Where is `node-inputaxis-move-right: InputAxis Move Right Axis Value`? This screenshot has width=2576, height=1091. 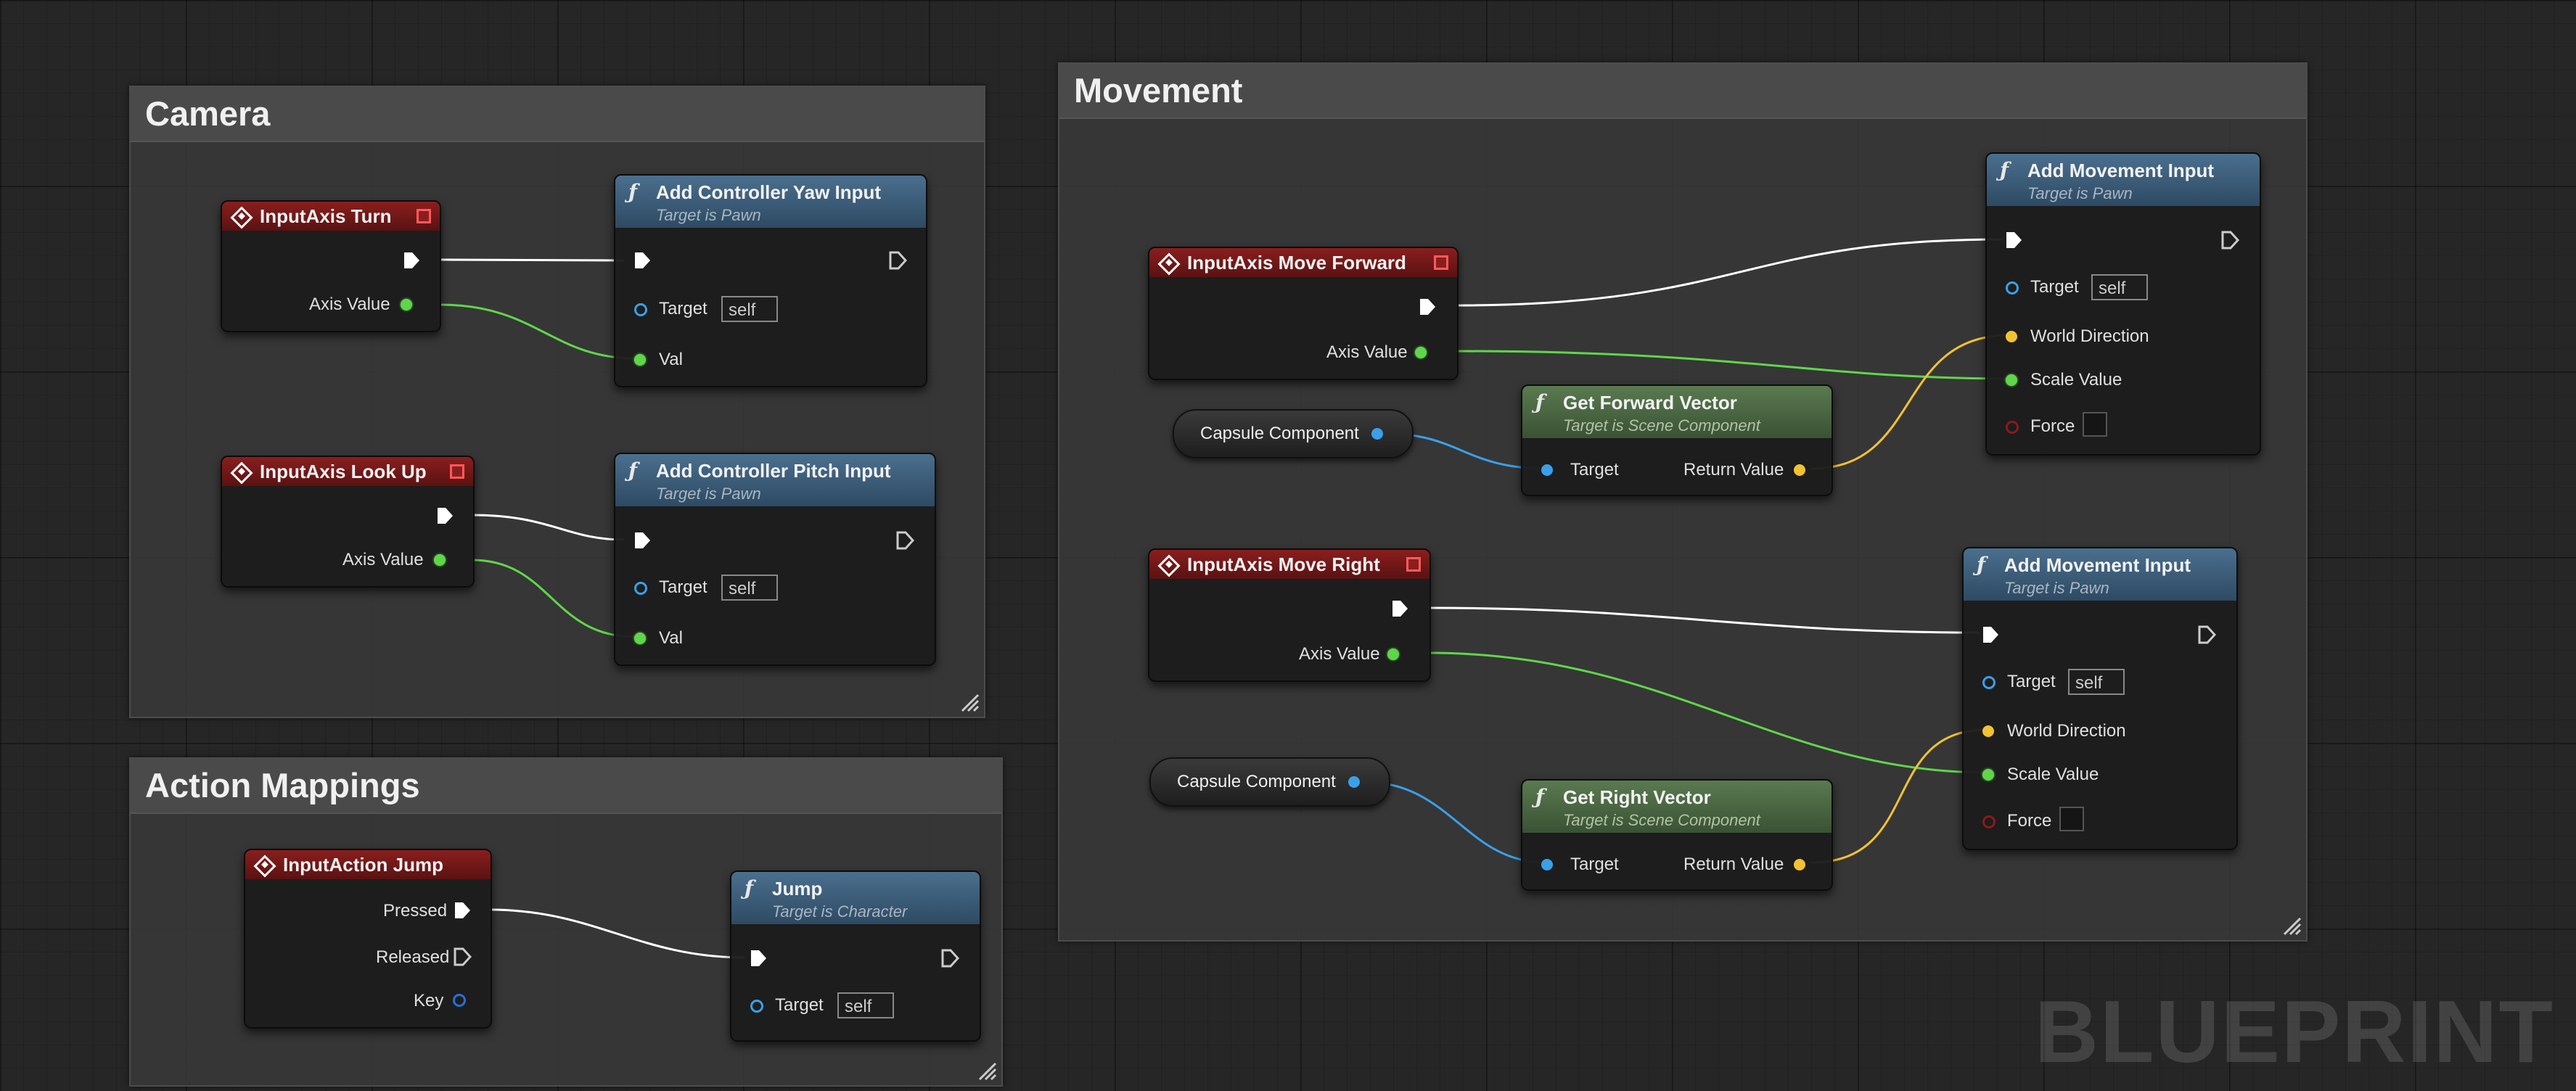 node-inputaxis-move-right: InputAxis Move Right Axis Value is located at coordinates (1289, 615).